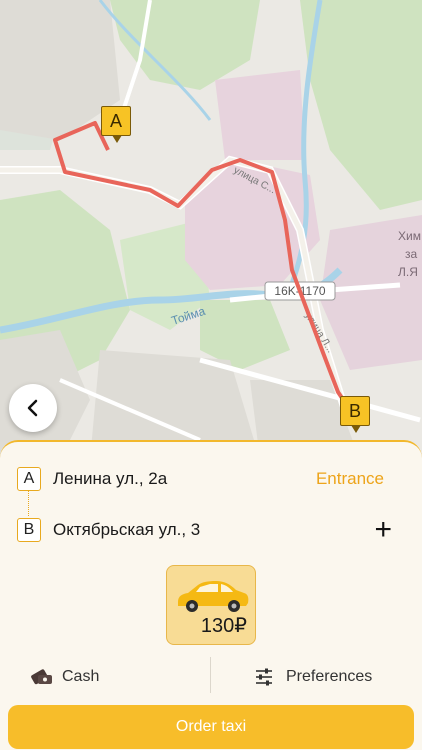 This screenshot has width=422, height=750. Describe the element at coordinates (29, 479) in the screenshot. I see `from-badge: A` at that location.